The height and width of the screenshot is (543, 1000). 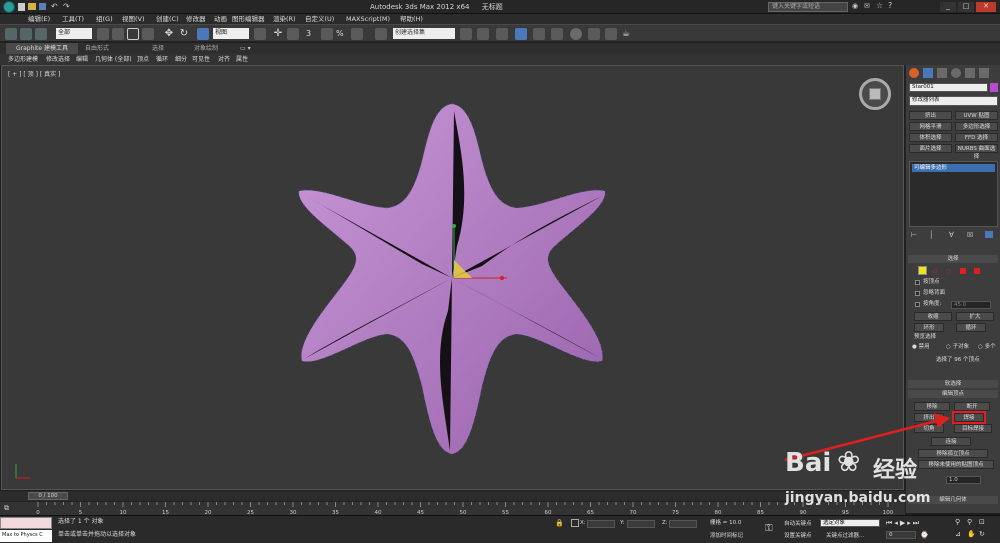 What do you see at coordinates (922, 270) in the screenshot?
I see `vertex-mode-icon` at bounding box center [922, 270].